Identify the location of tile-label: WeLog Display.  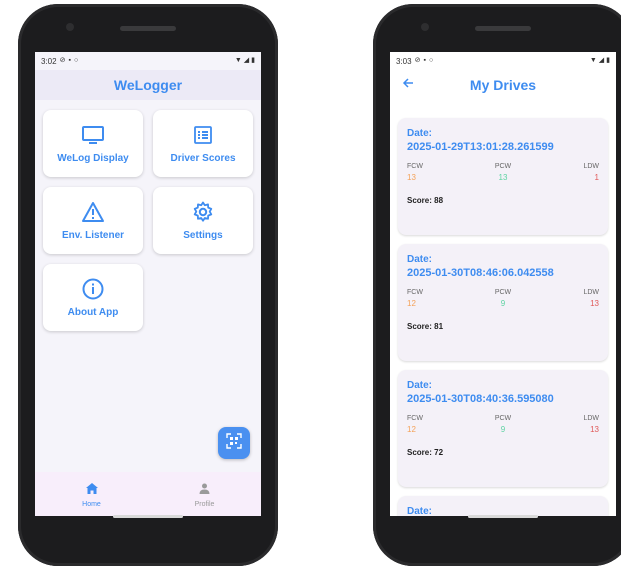
(93, 158).